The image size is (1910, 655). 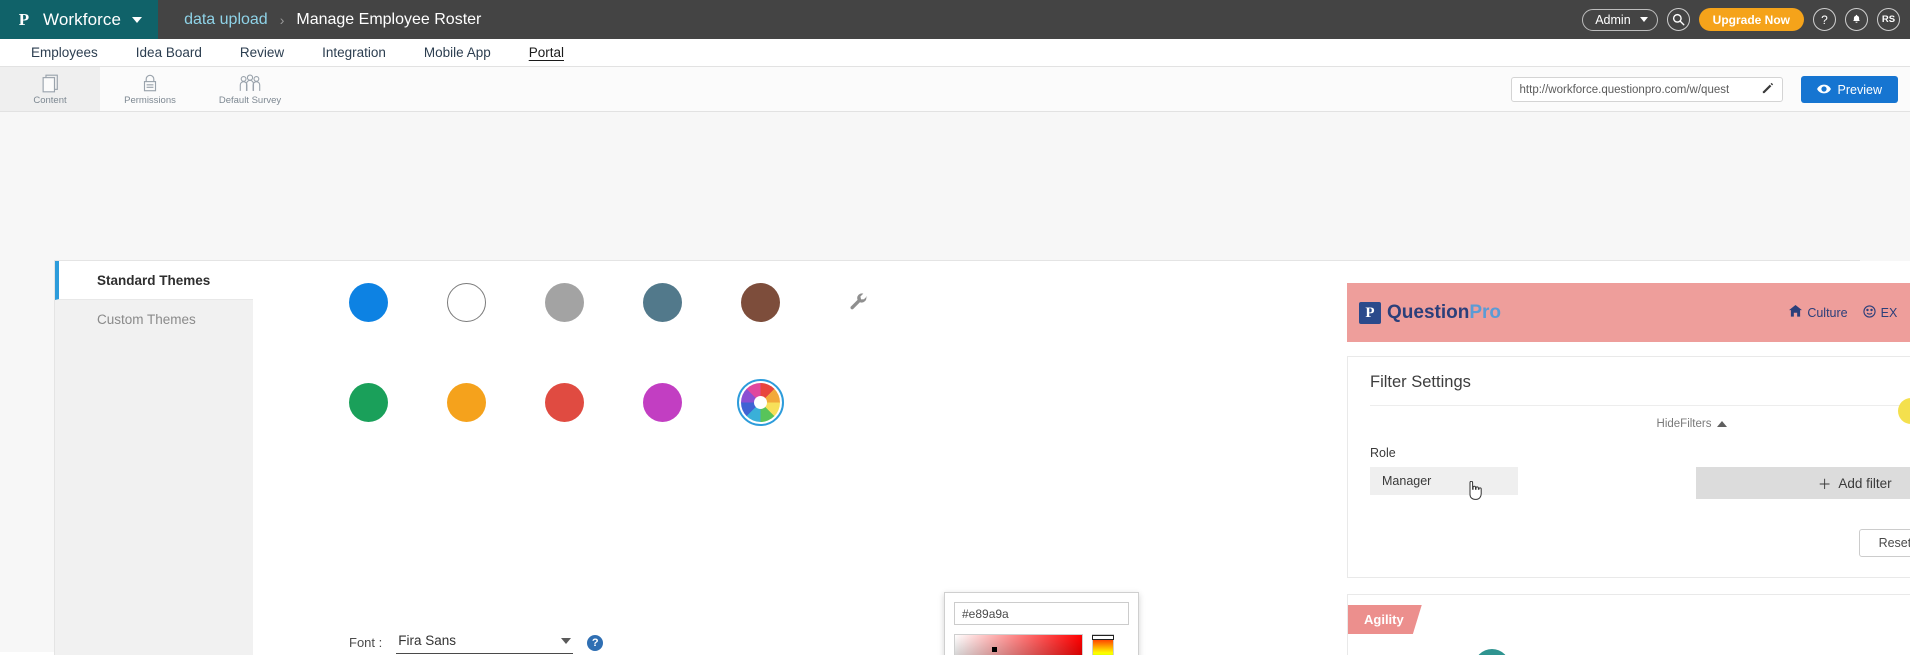 What do you see at coordinates (760, 302) in the screenshot?
I see `theme-swatch-brown` at bounding box center [760, 302].